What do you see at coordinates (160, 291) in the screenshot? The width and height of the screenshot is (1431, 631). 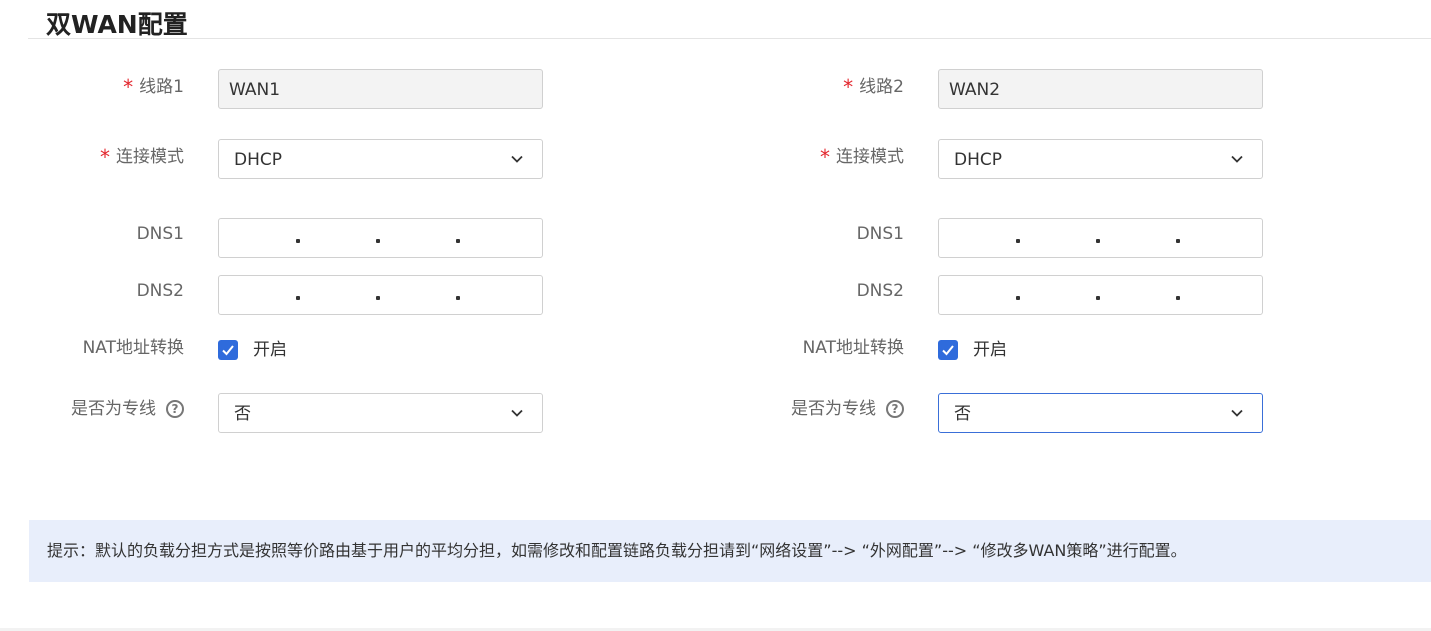 I see `wan1-dns2-label: DNS2` at bounding box center [160, 291].